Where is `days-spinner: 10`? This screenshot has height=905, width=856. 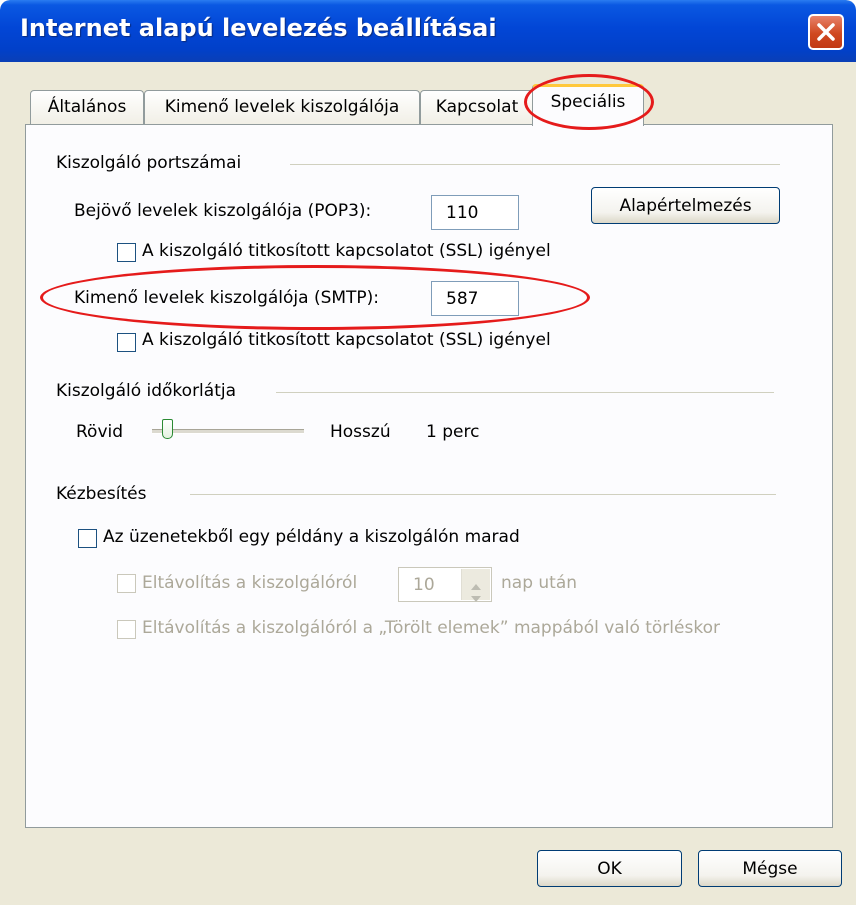
days-spinner: 10 is located at coordinates (445, 584).